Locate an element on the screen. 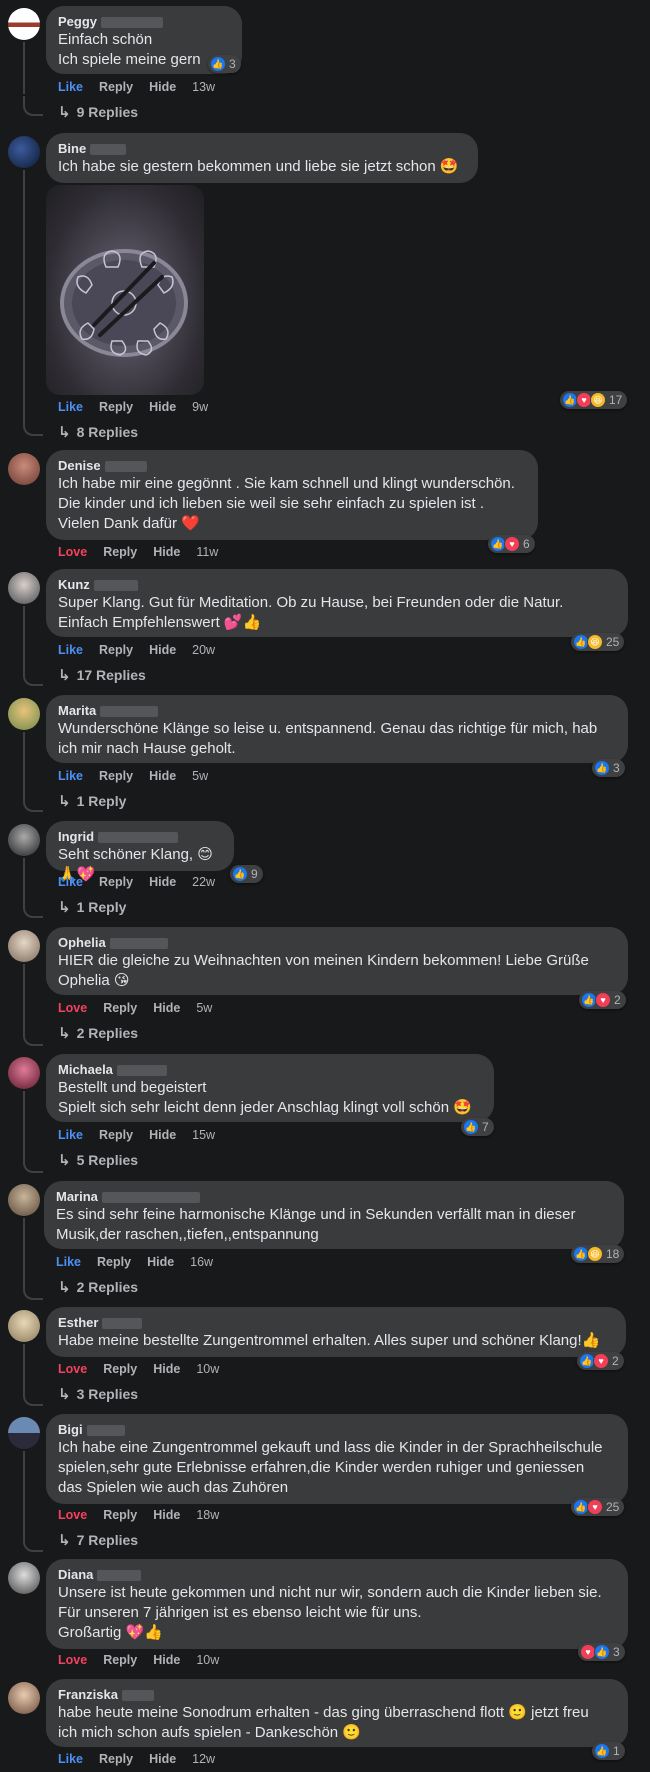 The image size is (650, 1772). reaction-summary: 👍 7 is located at coordinates (477, 1127).